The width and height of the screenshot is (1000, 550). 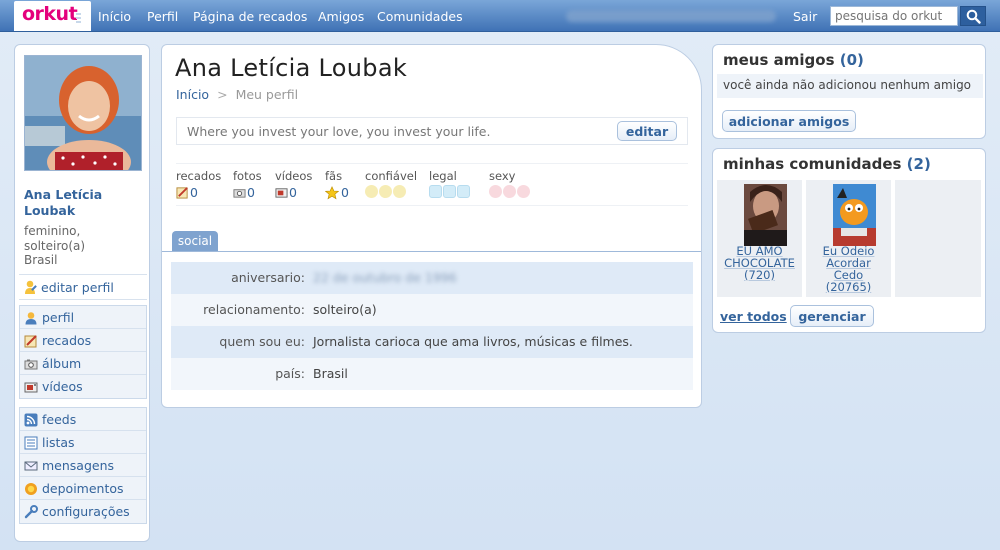 What do you see at coordinates (449, 183) in the screenshot?
I see `rating-legal: legal` at bounding box center [449, 183].